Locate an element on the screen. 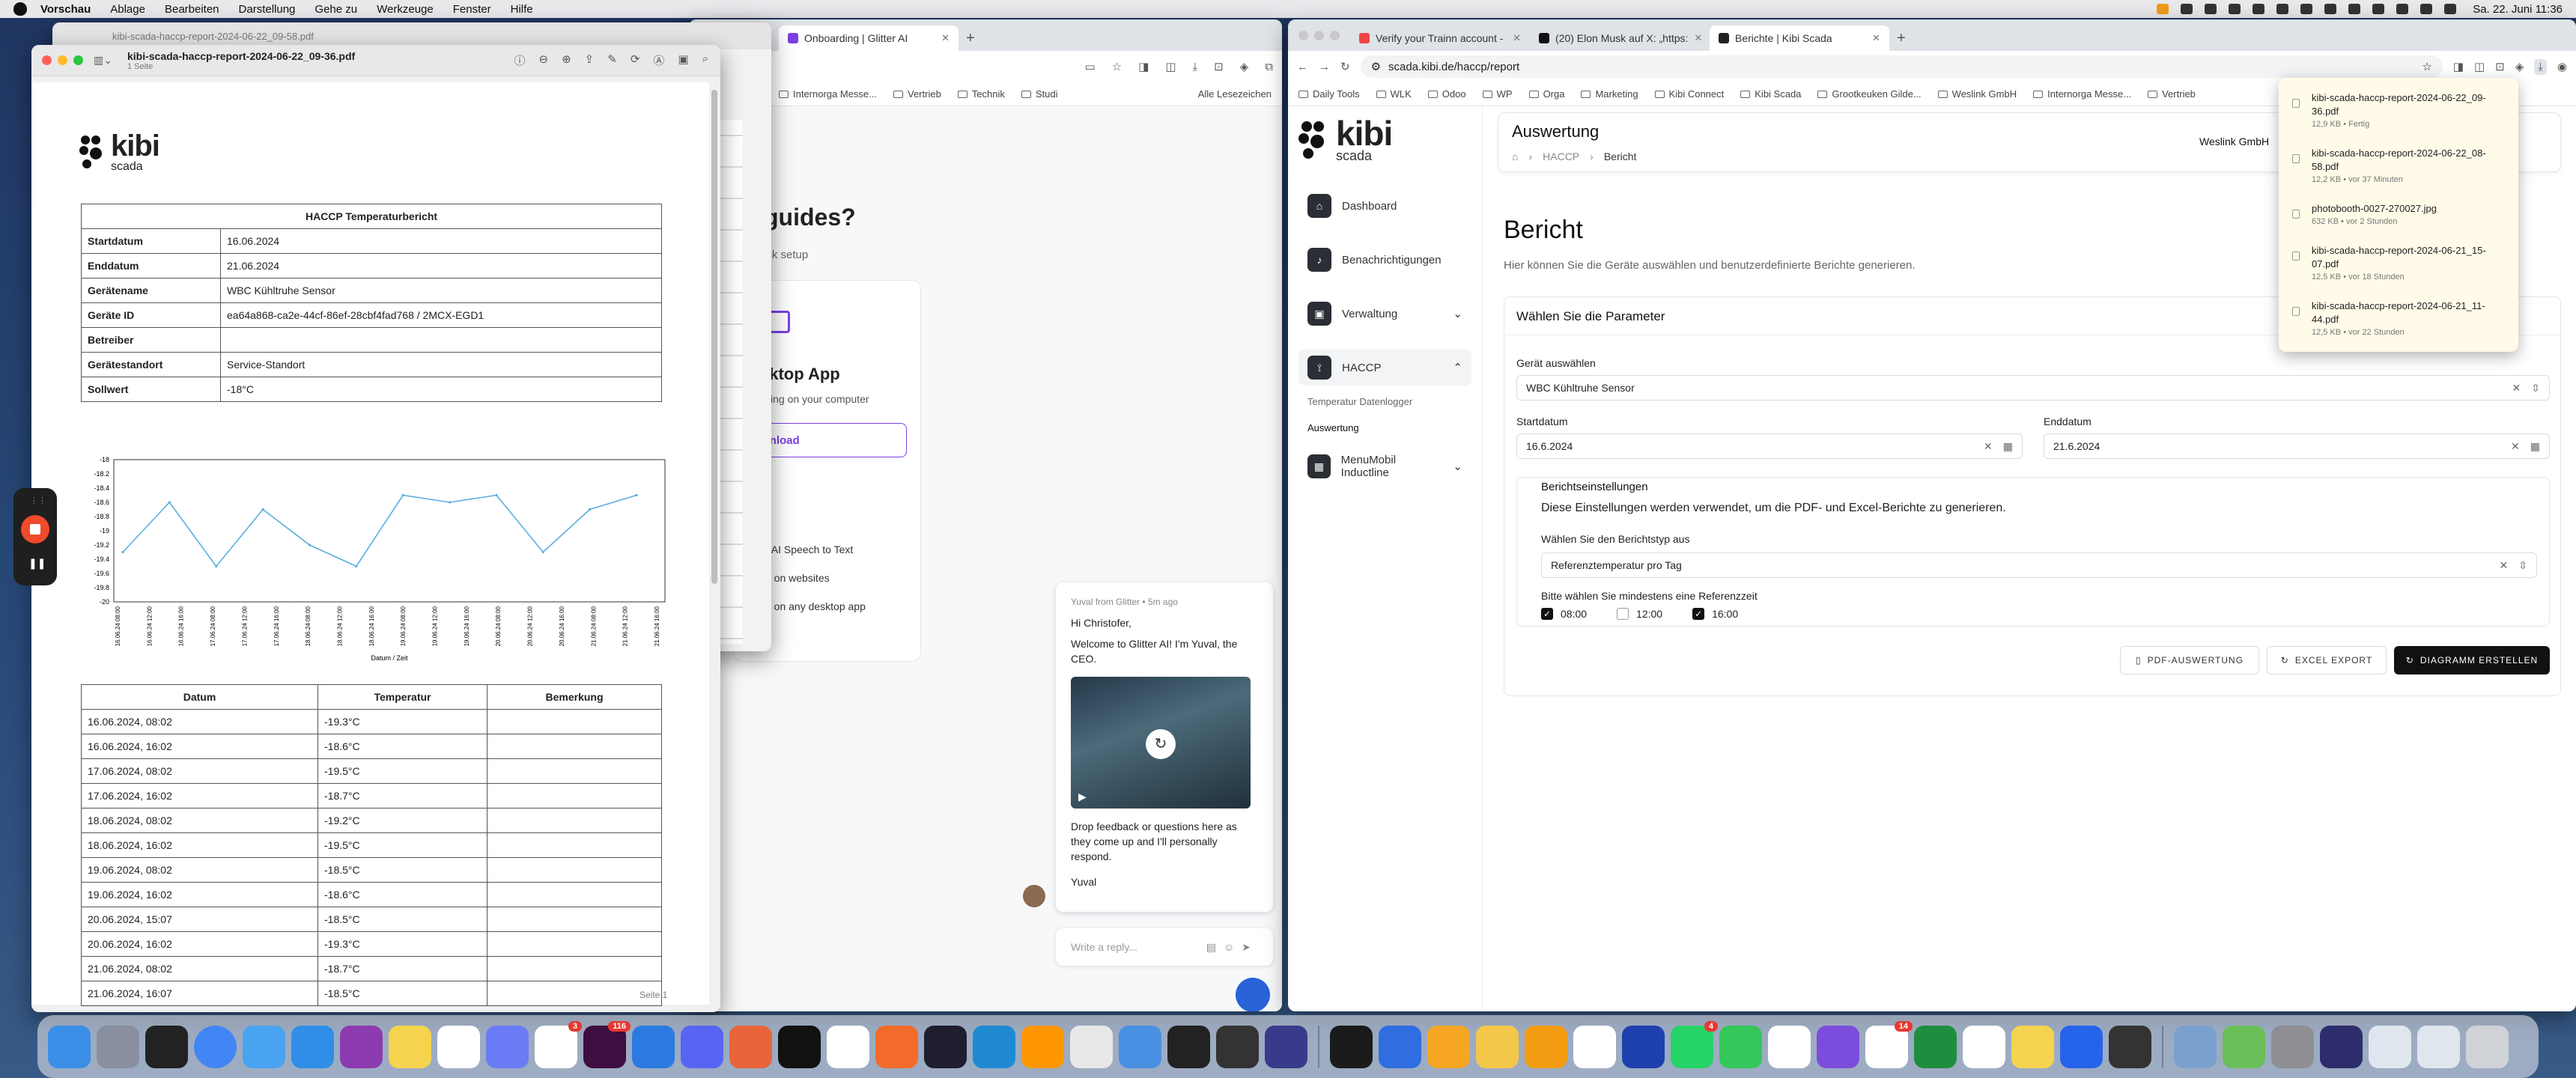 Image resolution: width=2576 pixels, height=1078 pixels. checkbox-unchecked is located at coordinates (1623, 614).